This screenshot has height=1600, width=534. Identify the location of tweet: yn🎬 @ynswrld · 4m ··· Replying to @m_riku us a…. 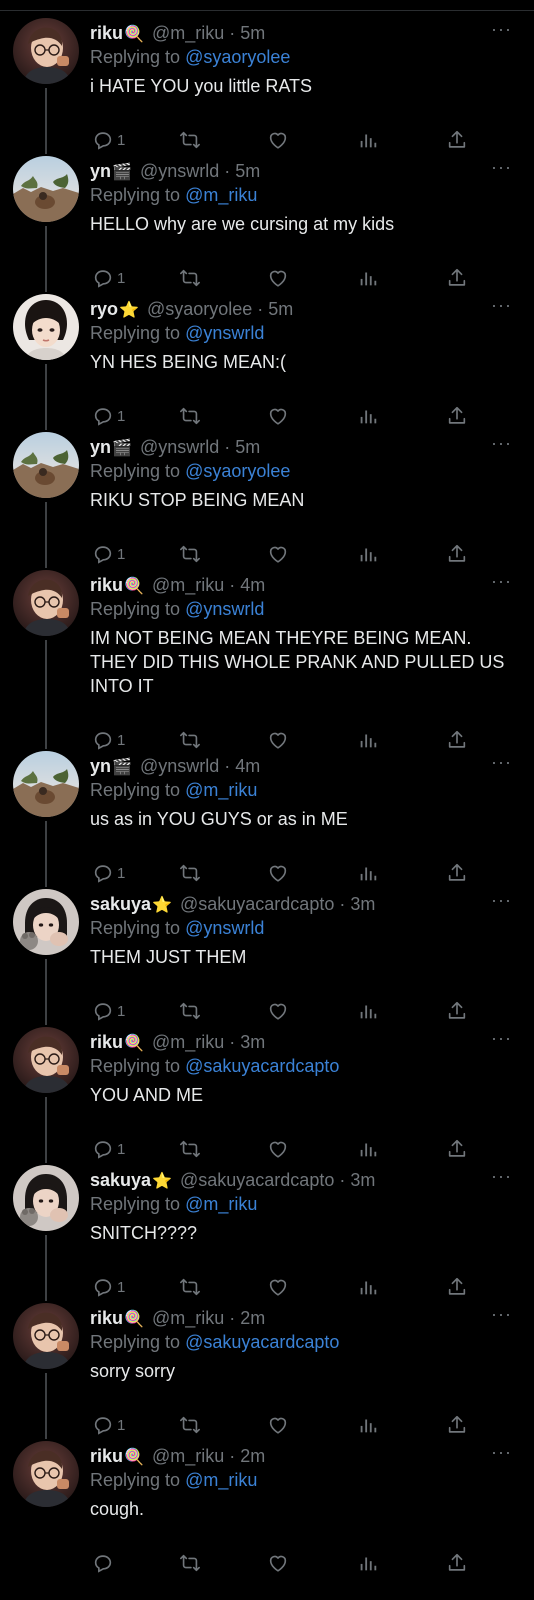
(267, 824).